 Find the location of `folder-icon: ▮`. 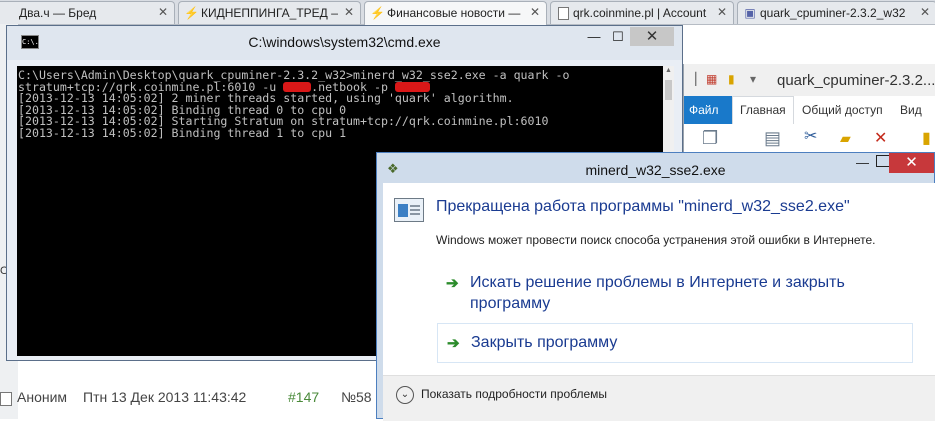

folder-icon: ▮ is located at coordinates (926, 138).